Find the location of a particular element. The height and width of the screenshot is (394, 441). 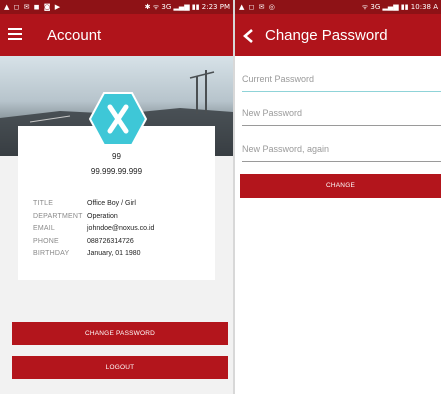

app-bar: Change Password is located at coordinates (338, 35).